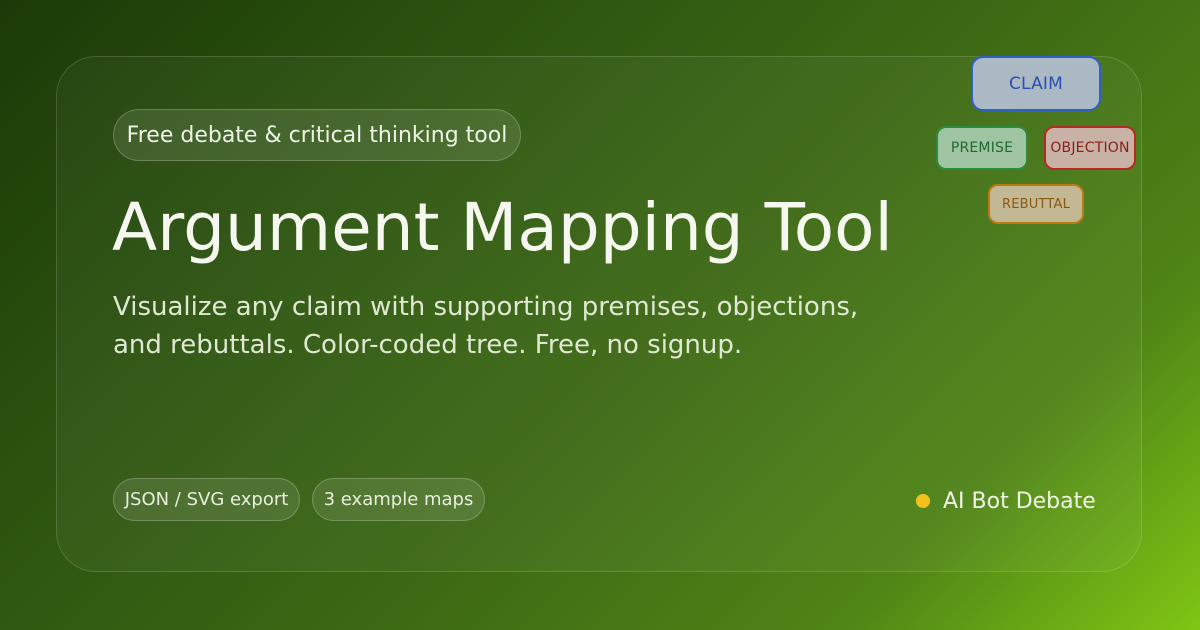  I want to click on brand-name: AI Bot Debate, so click(1019, 501).